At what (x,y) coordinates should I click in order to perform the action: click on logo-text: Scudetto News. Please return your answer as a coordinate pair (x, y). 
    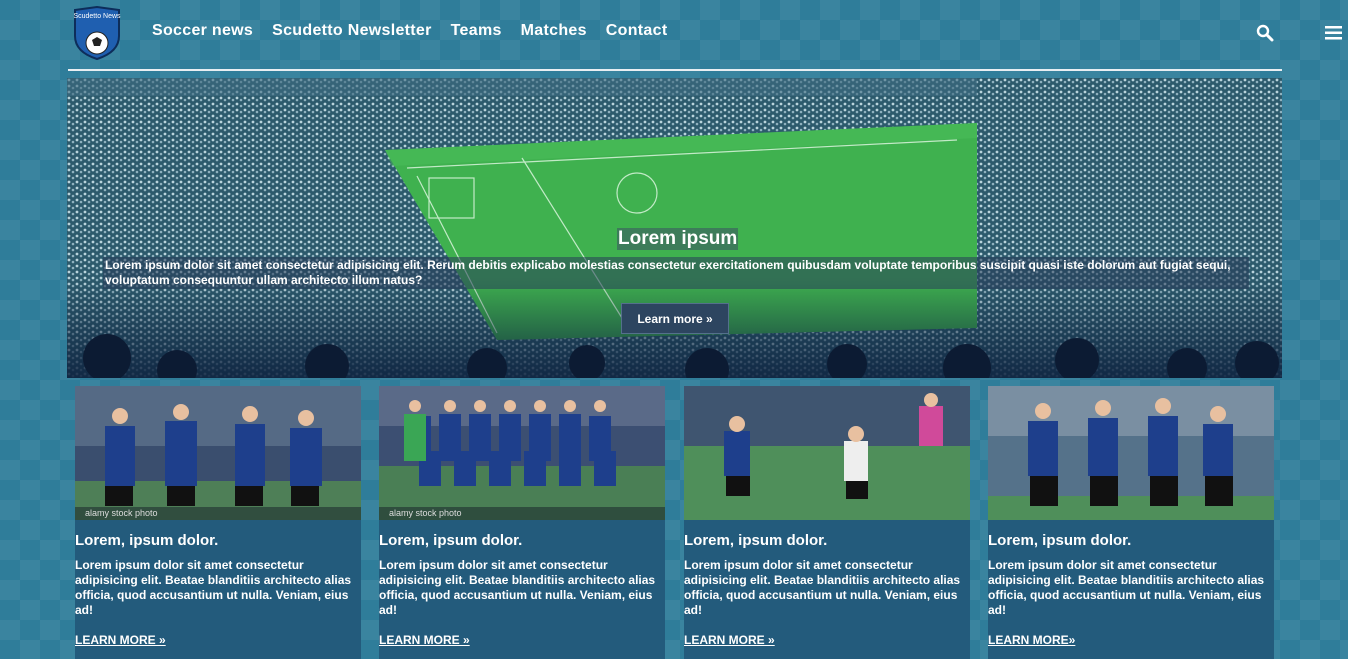
    Looking at the image, I should click on (97, 16).